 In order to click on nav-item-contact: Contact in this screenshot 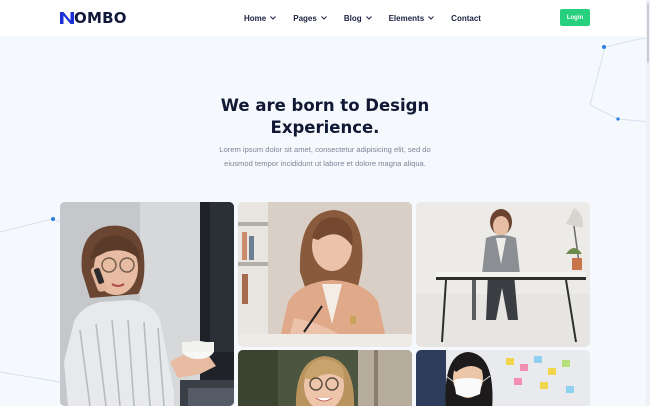, I will do `click(466, 18)`.